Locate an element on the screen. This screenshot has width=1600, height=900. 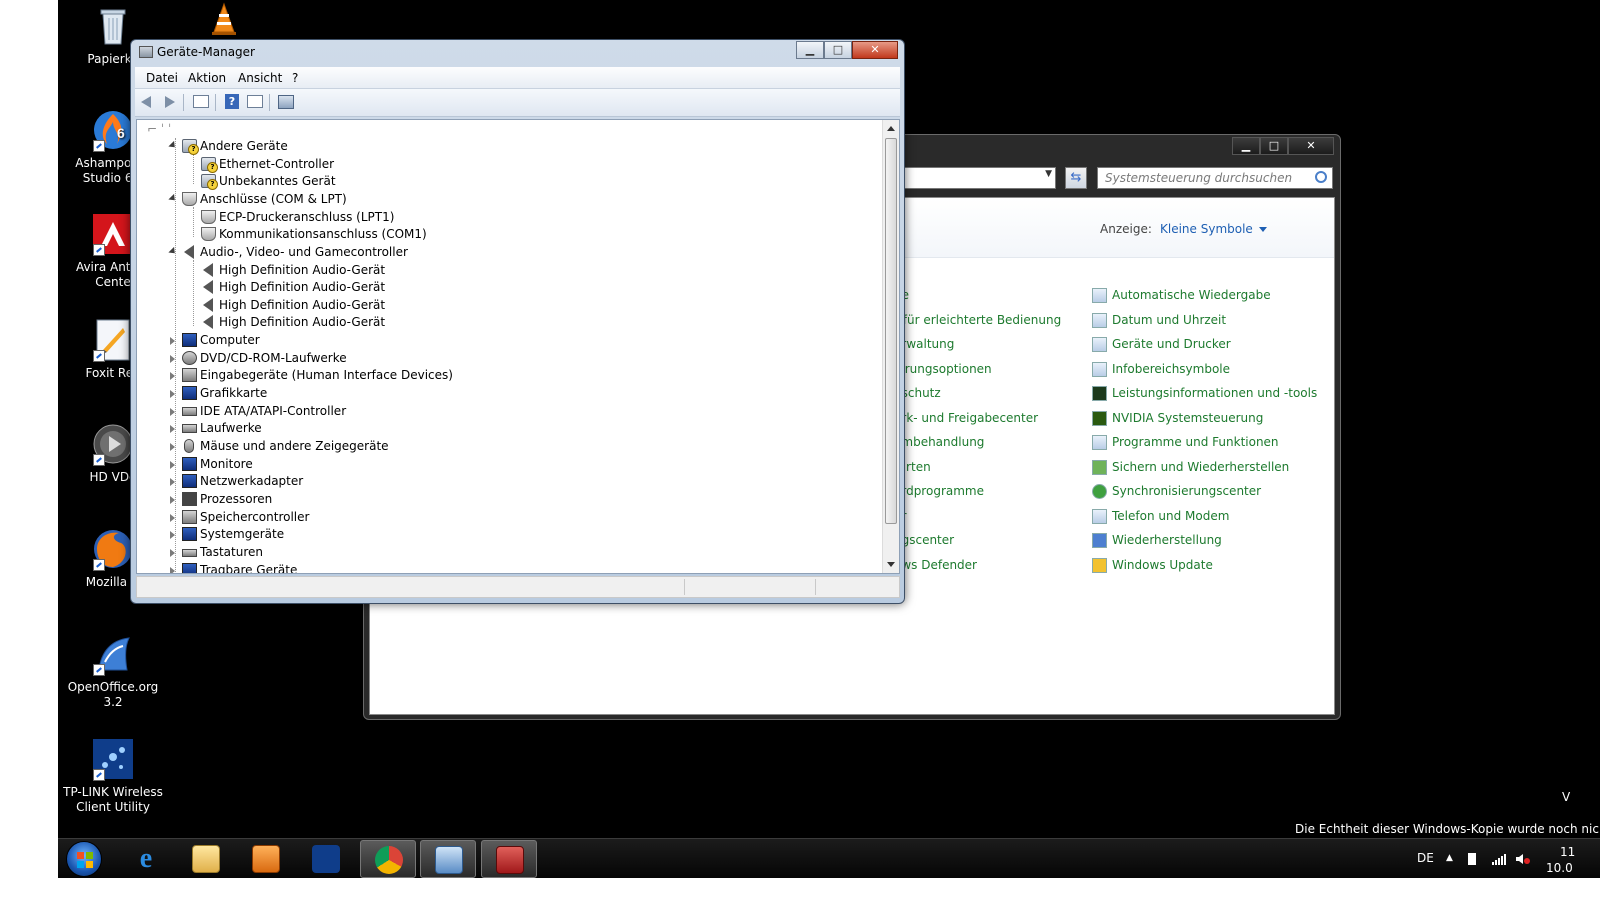
console-tree-icon is located at coordinates (201, 101).